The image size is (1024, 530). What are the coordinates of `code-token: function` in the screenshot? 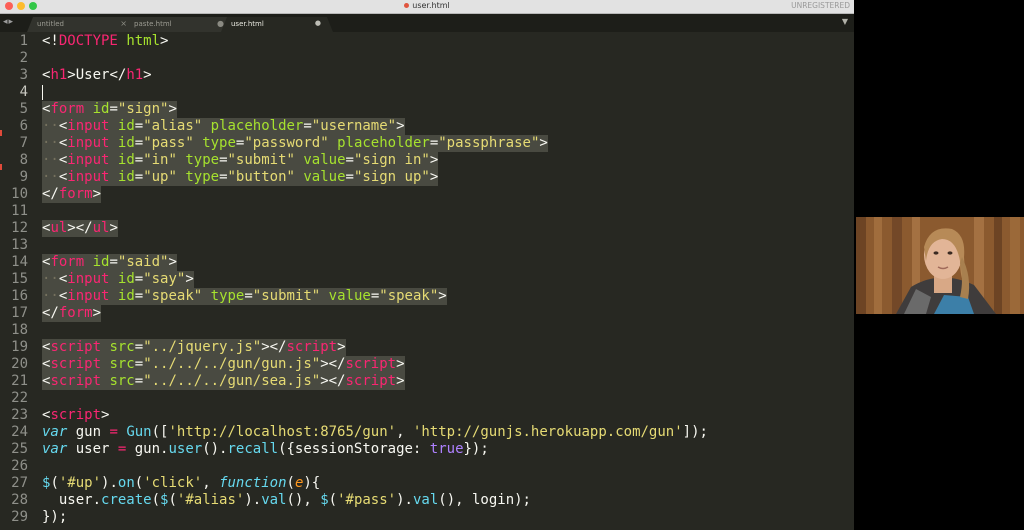 It's located at (253, 483).